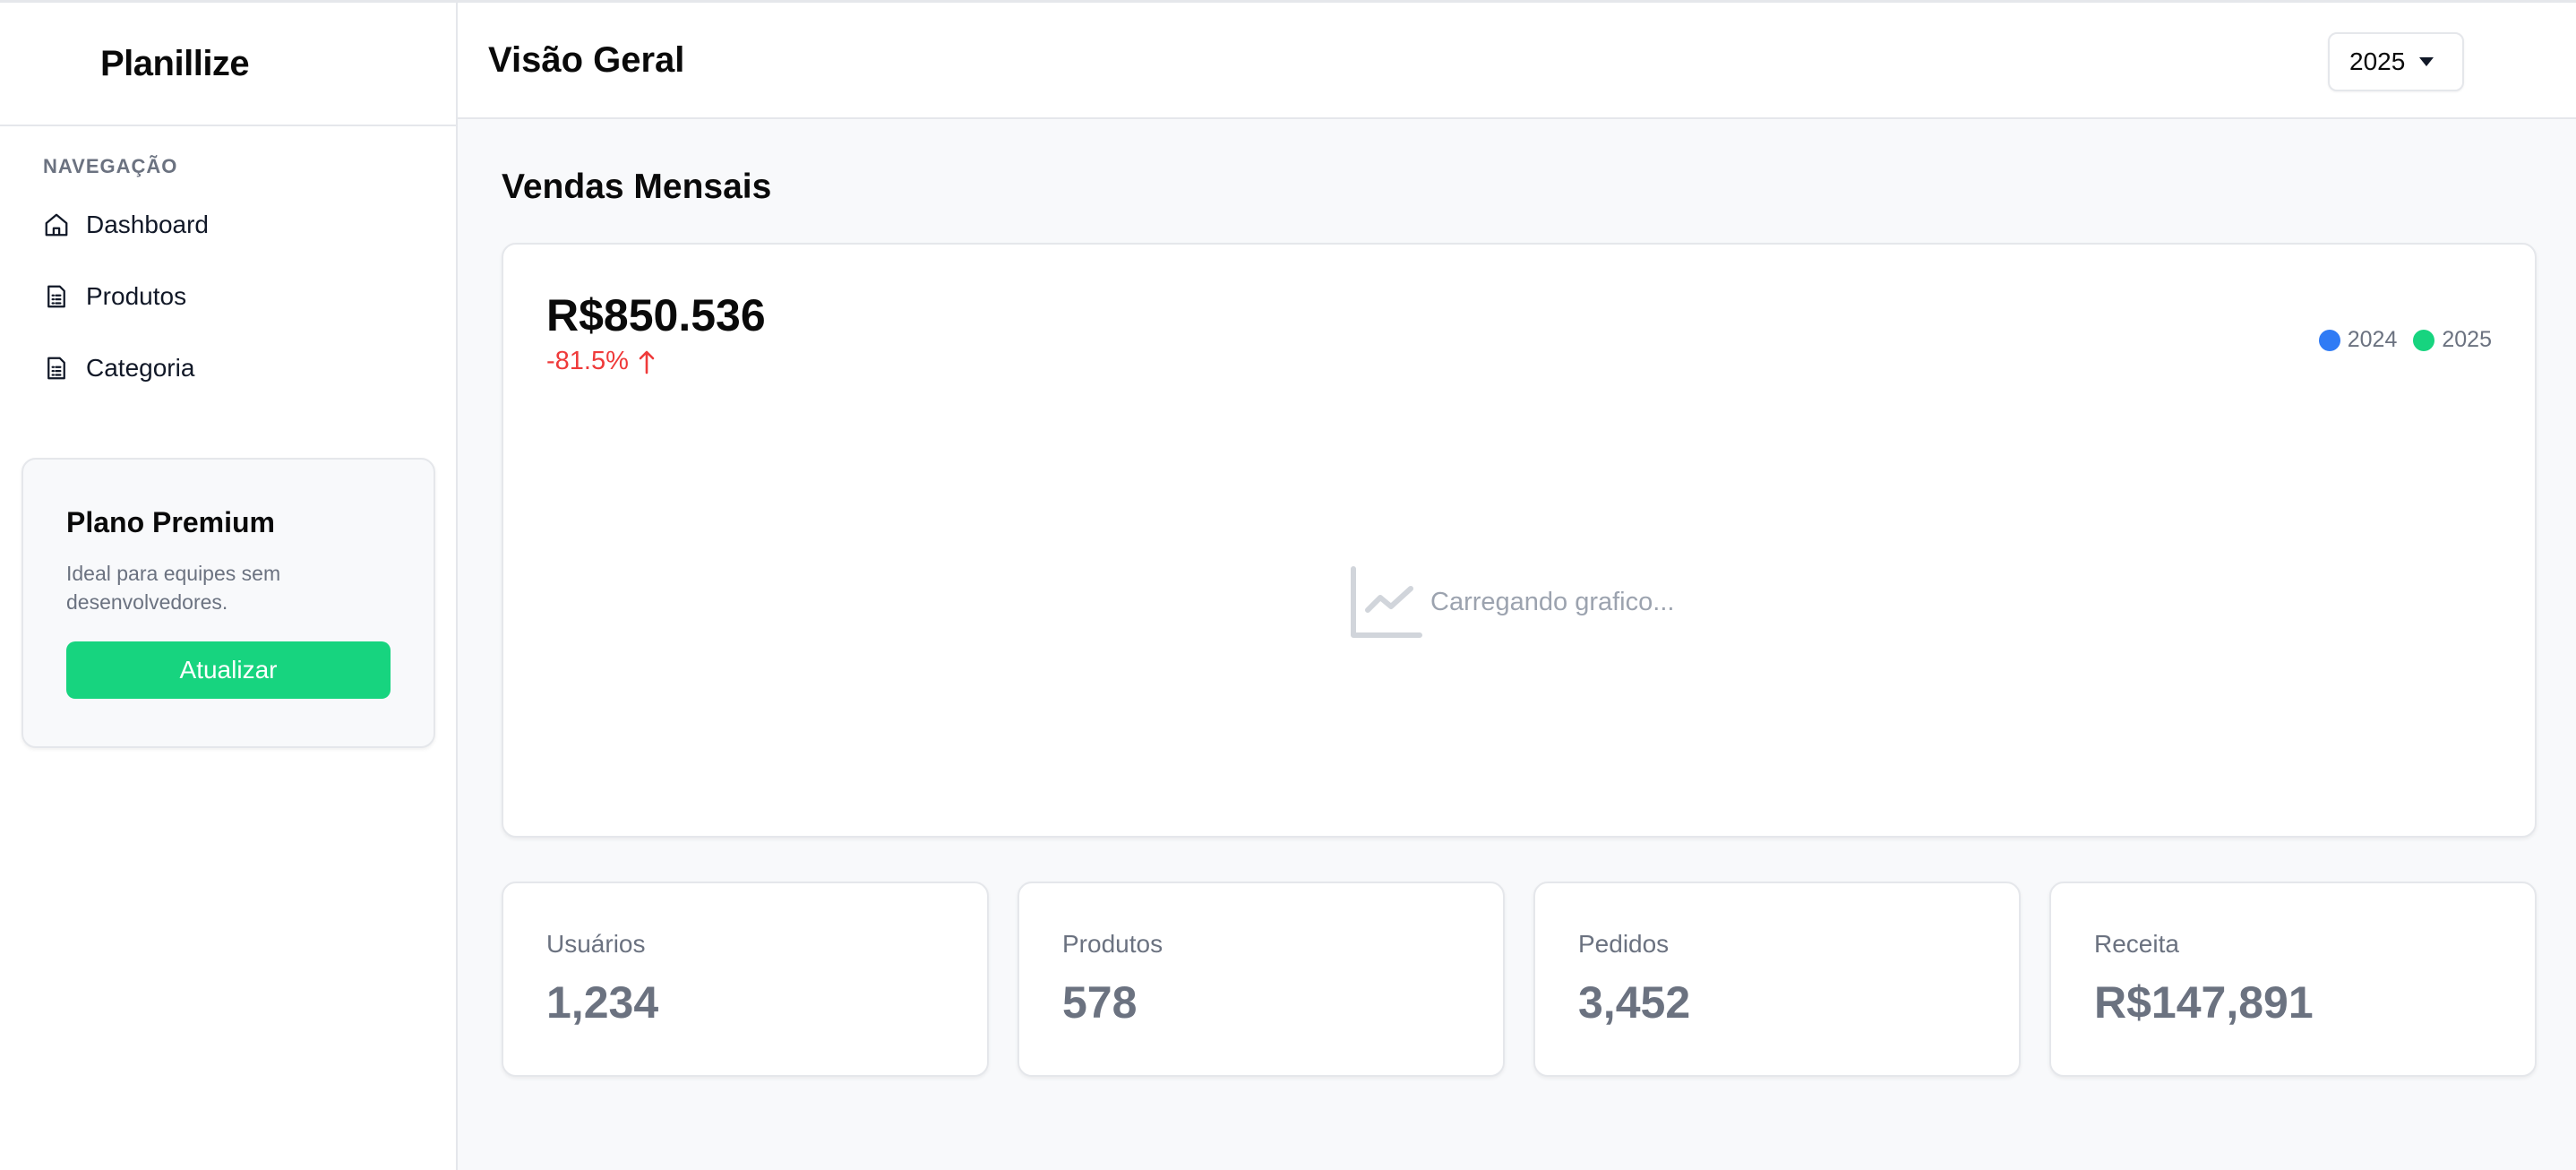  What do you see at coordinates (1624, 944) in the screenshot?
I see `stat-label: Pedidos` at bounding box center [1624, 944].